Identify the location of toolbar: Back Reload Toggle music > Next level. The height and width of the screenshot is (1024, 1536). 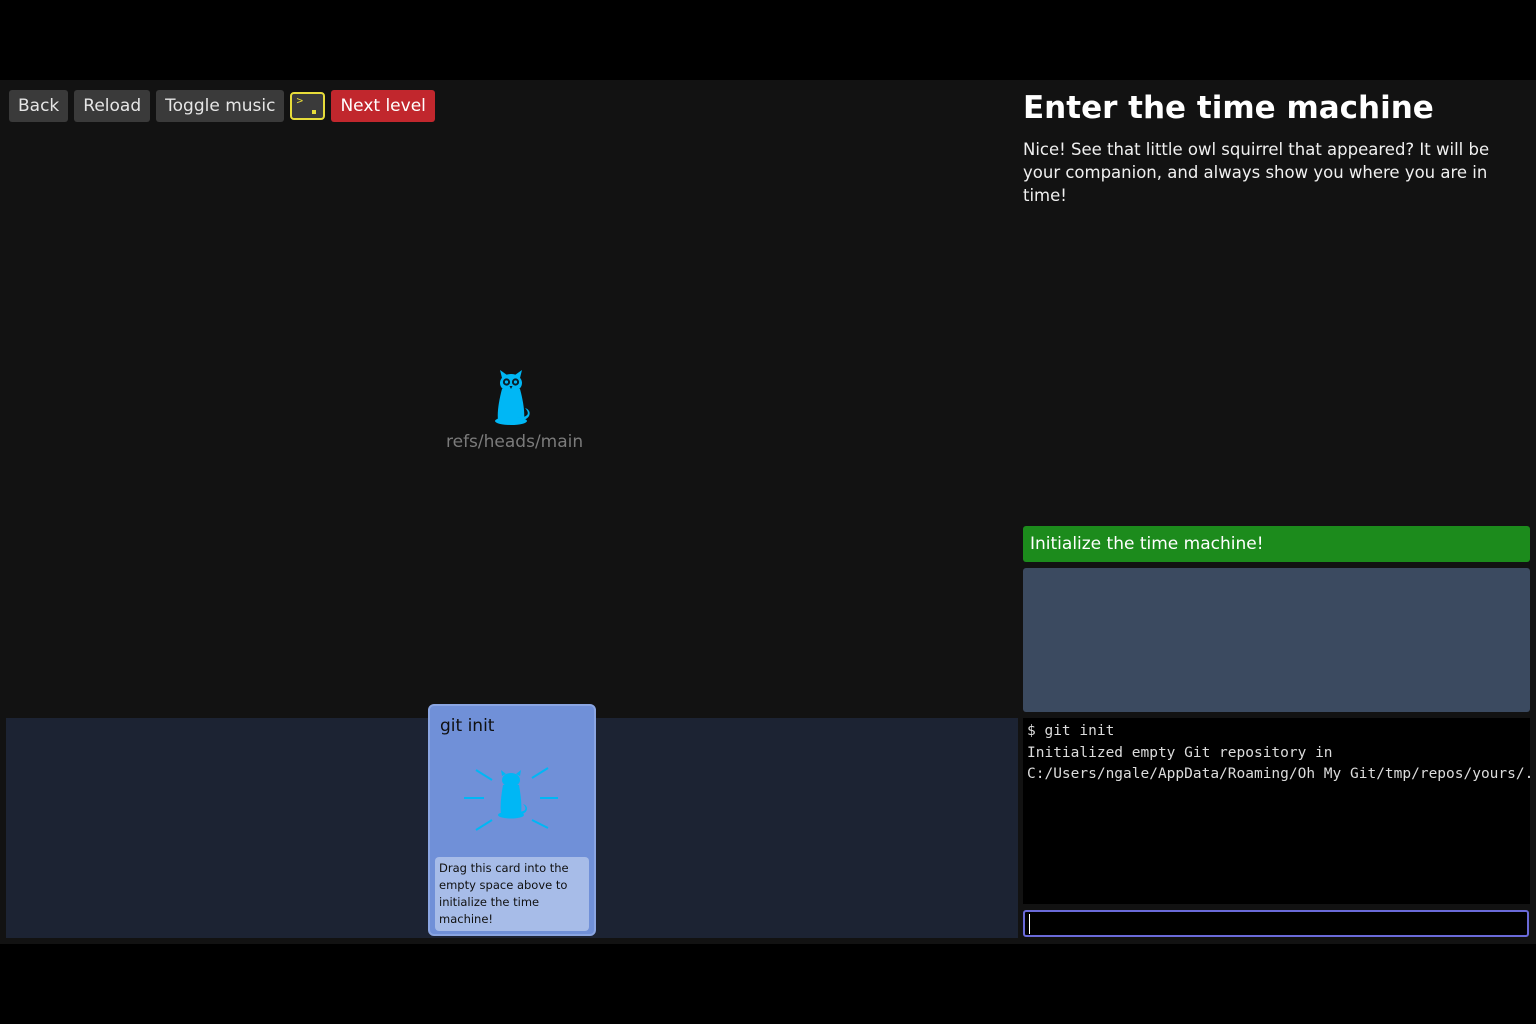
(222, 106).